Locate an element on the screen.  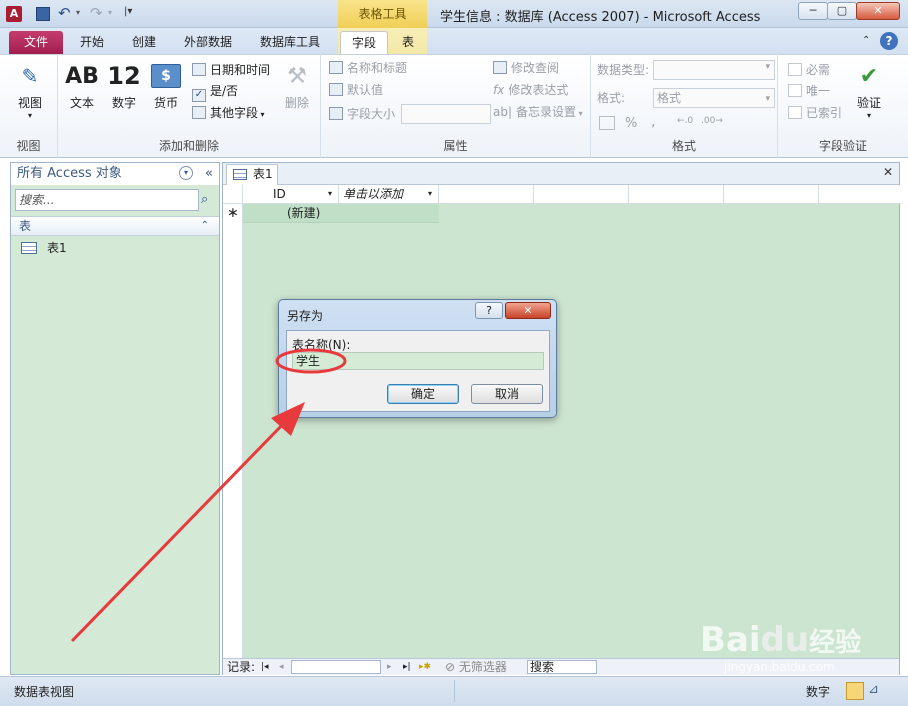
modify-lookups-button: 修改查阅 is located at coordinates (526, 68).